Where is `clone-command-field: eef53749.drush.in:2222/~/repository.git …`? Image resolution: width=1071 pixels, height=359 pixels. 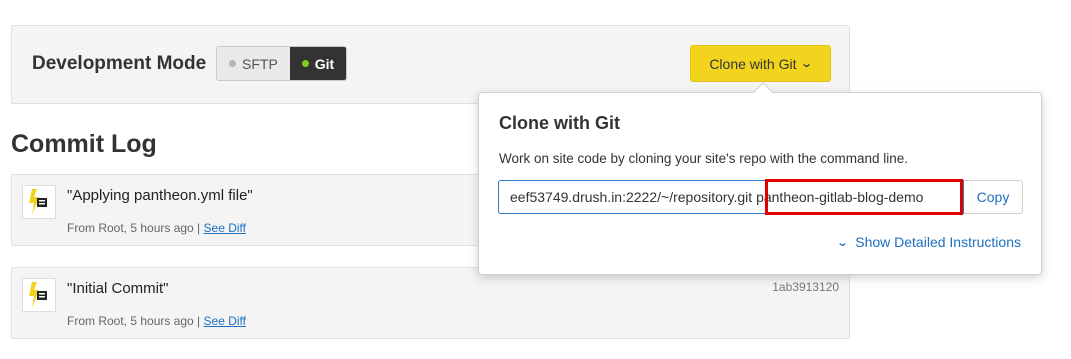
clone-command-field: eef53749.drush.in:2222/~/repository.git … is located at coordinates (731, 197).